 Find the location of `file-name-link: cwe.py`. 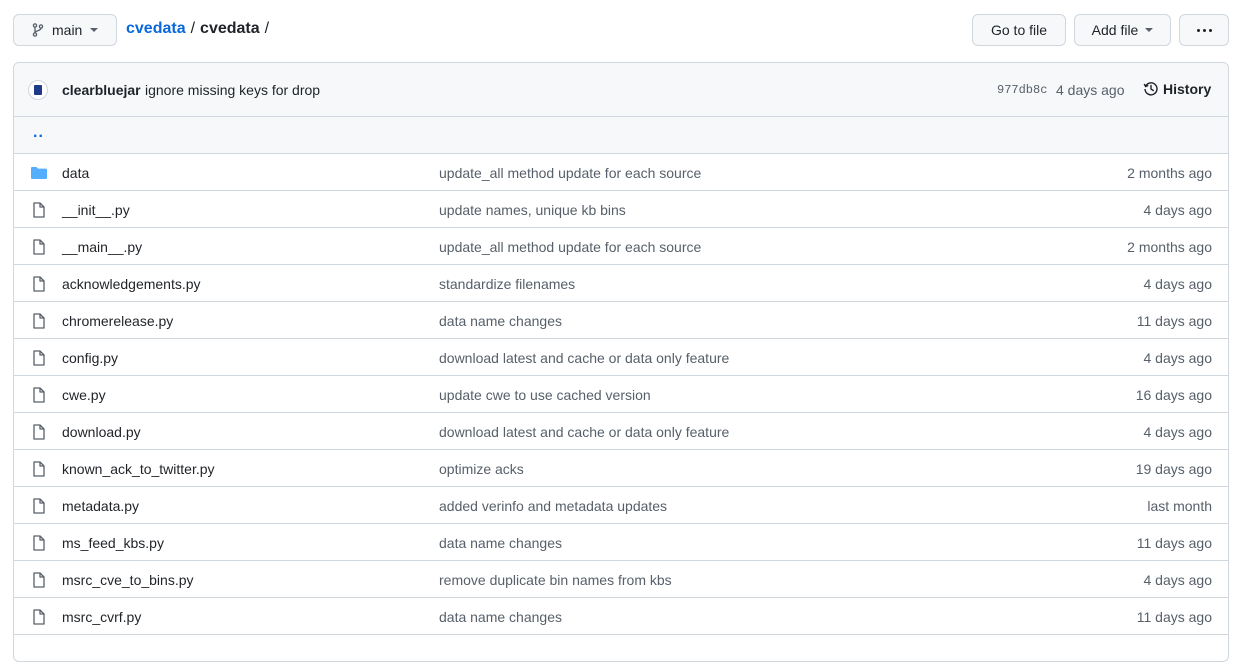

file-name-link: cwe.py is located at coordinates (84, 395).